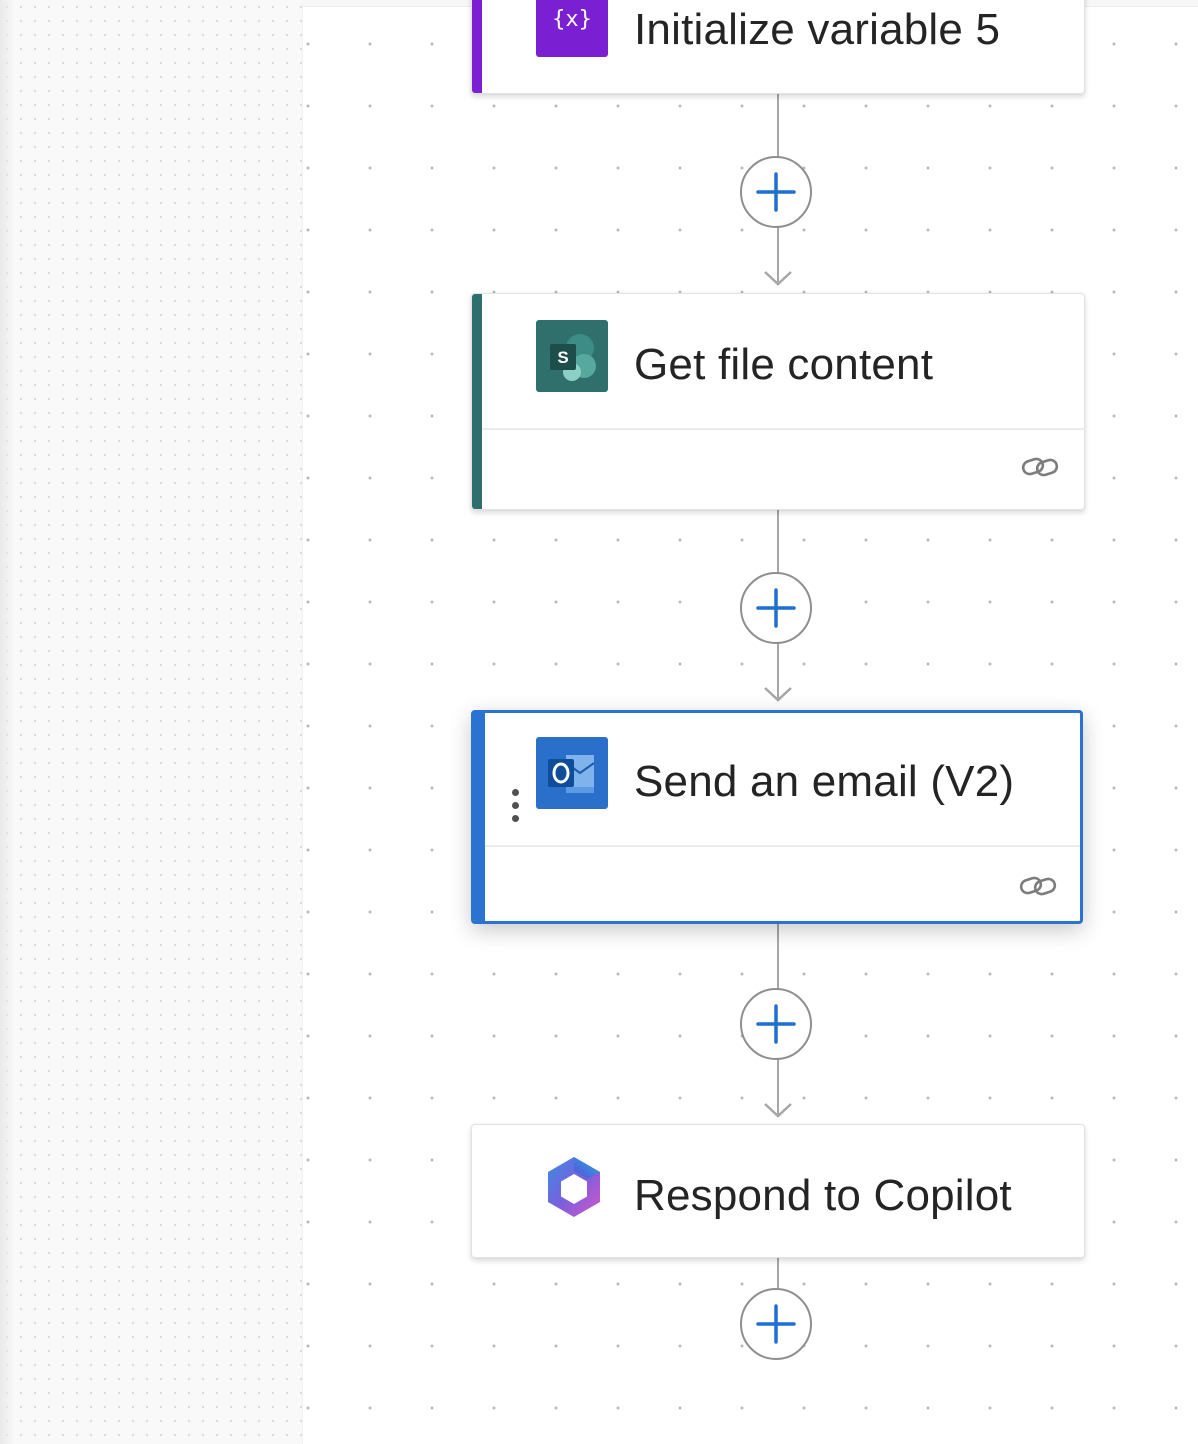 This screenshot has width=1198, height=1444. What do you see at coordinates (572, 19) in the screenshot?
I see `variable-icon-glyph: {x}` at bounding box center [572, 19].